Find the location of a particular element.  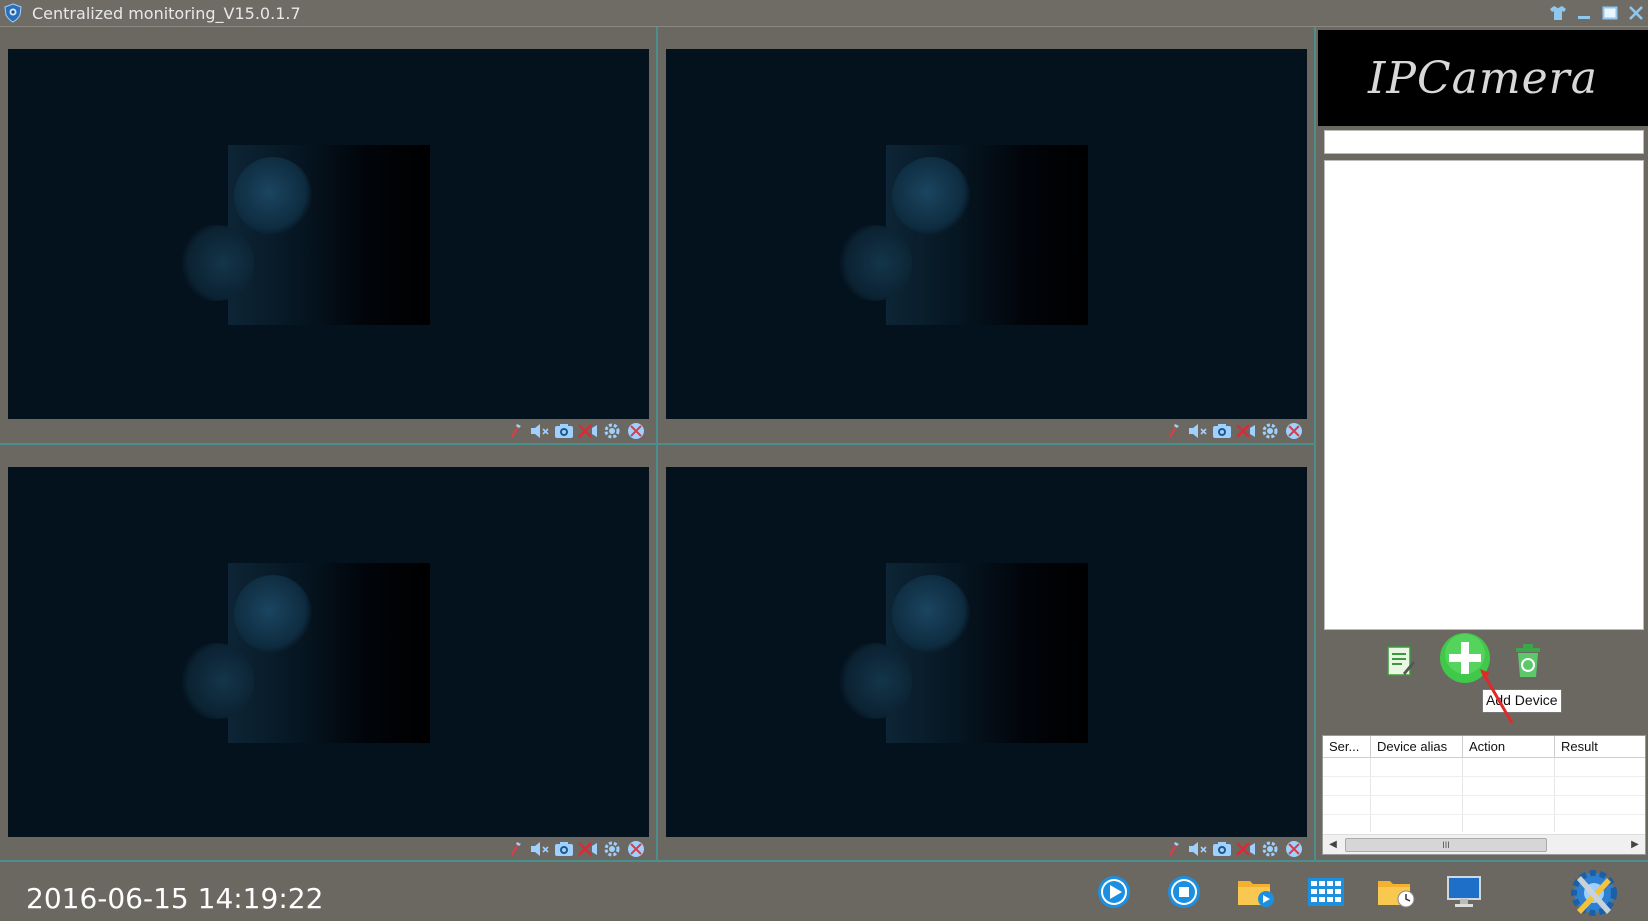

record-folder-icon is located at coordinates (1256, 892).